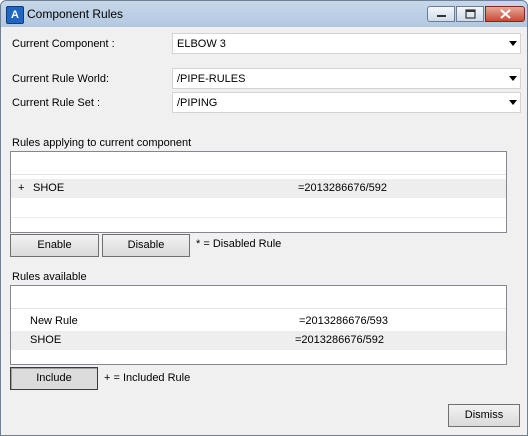 The height and width of the screenshot is (436, 528). Describe the element at coordinates (258, 188) in the screenshot. I see `list-item: + SHOE =2013286676/592` at that location.